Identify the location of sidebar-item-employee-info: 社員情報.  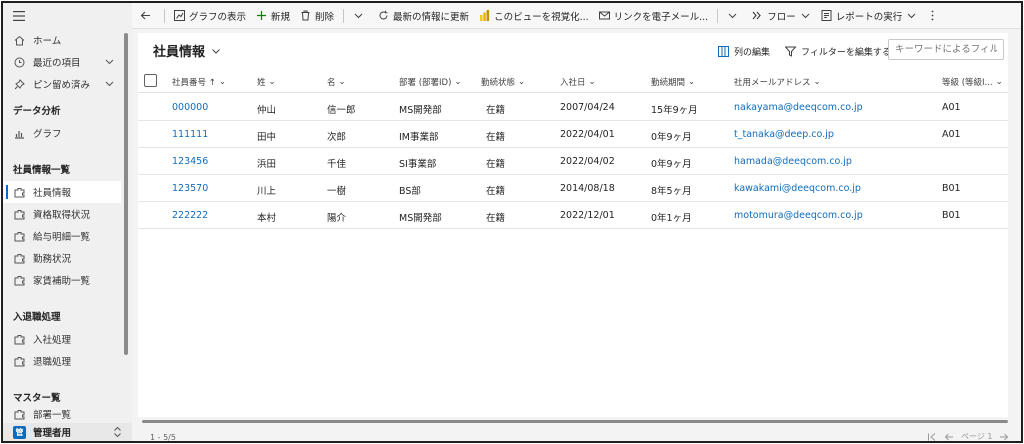
(62, 192).